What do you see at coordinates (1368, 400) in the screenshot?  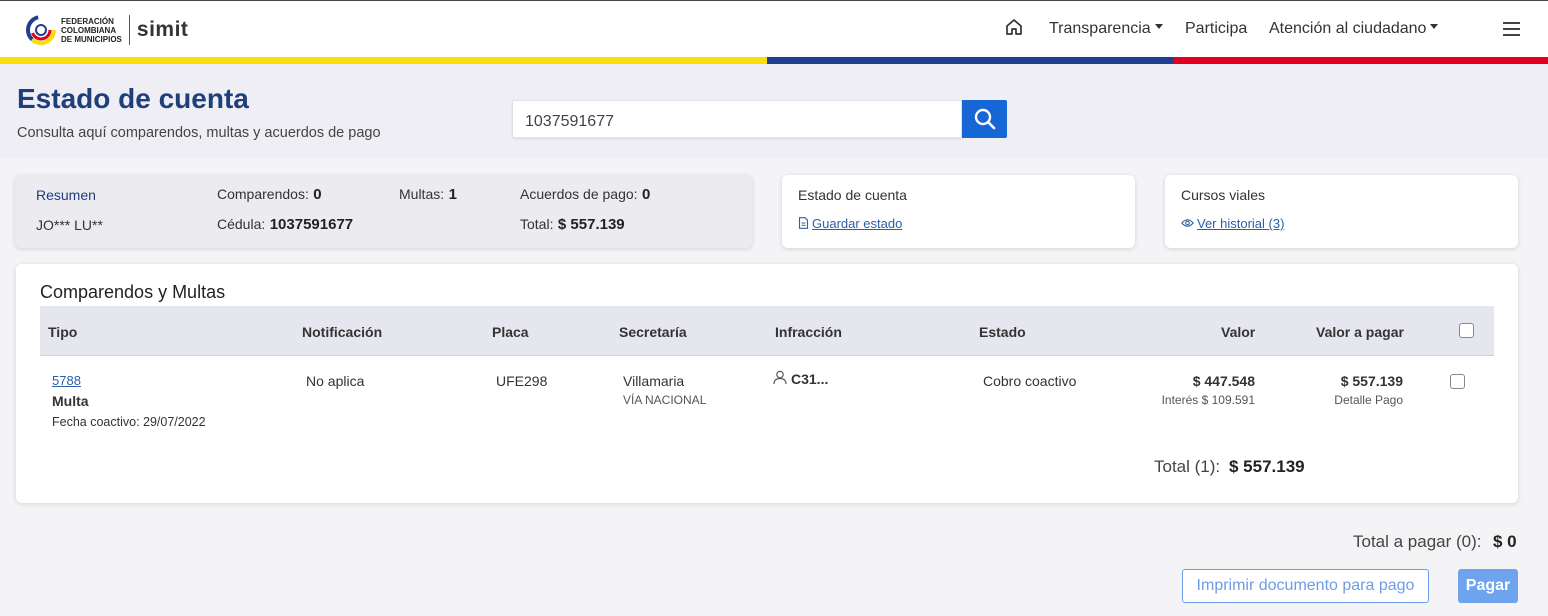 I see `row-detalle-pago: Detalle Pago` at bounding box center [1368, 400].